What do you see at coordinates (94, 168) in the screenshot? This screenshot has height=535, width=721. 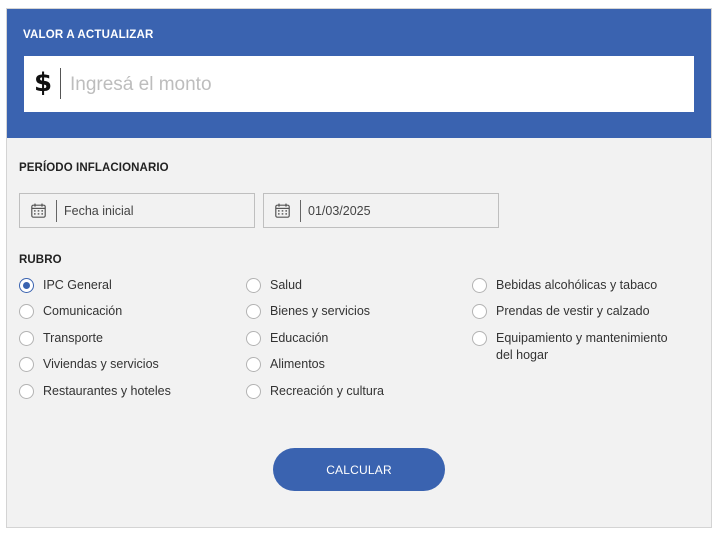 I see `period-label: PERÍODO INFLACIONARIO` at bounding box center [94, 168].